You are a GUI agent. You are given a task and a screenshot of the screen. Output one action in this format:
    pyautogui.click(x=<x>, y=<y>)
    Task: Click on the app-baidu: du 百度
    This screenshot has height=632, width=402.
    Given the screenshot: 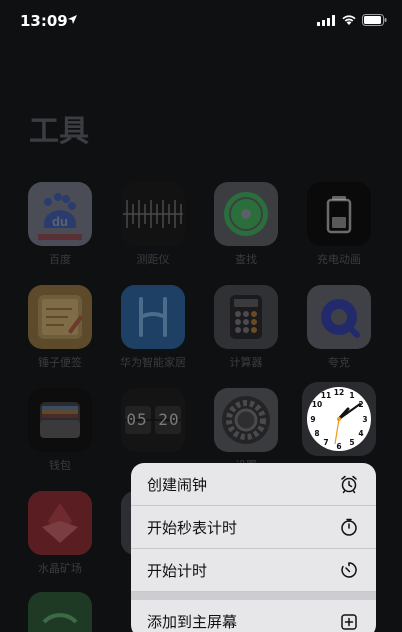 What is the action you would take?
    pyautogui.click(x=60, y=224)
    